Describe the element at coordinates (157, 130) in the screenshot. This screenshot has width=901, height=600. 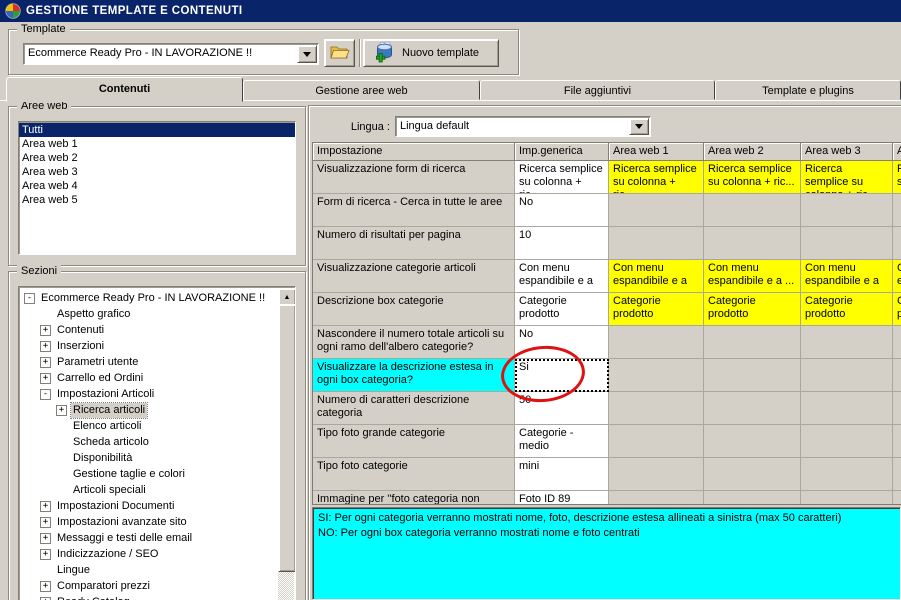
I see `aree-web-item: Tutti` at that location.